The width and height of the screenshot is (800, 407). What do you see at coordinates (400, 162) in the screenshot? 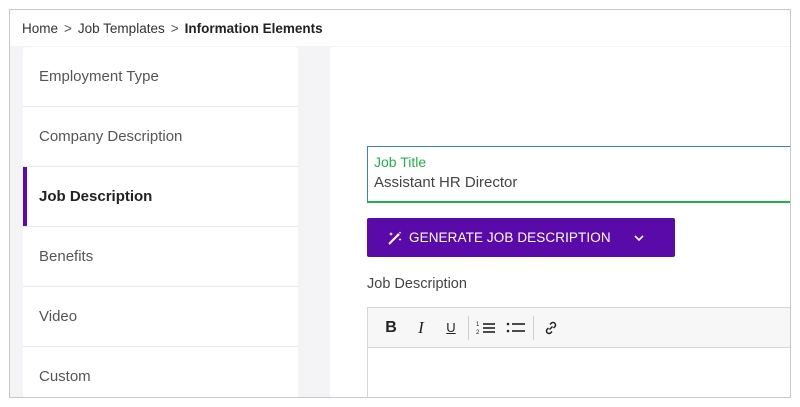
I see `job-title-label: Job Title` at bounding box center [400, 162].